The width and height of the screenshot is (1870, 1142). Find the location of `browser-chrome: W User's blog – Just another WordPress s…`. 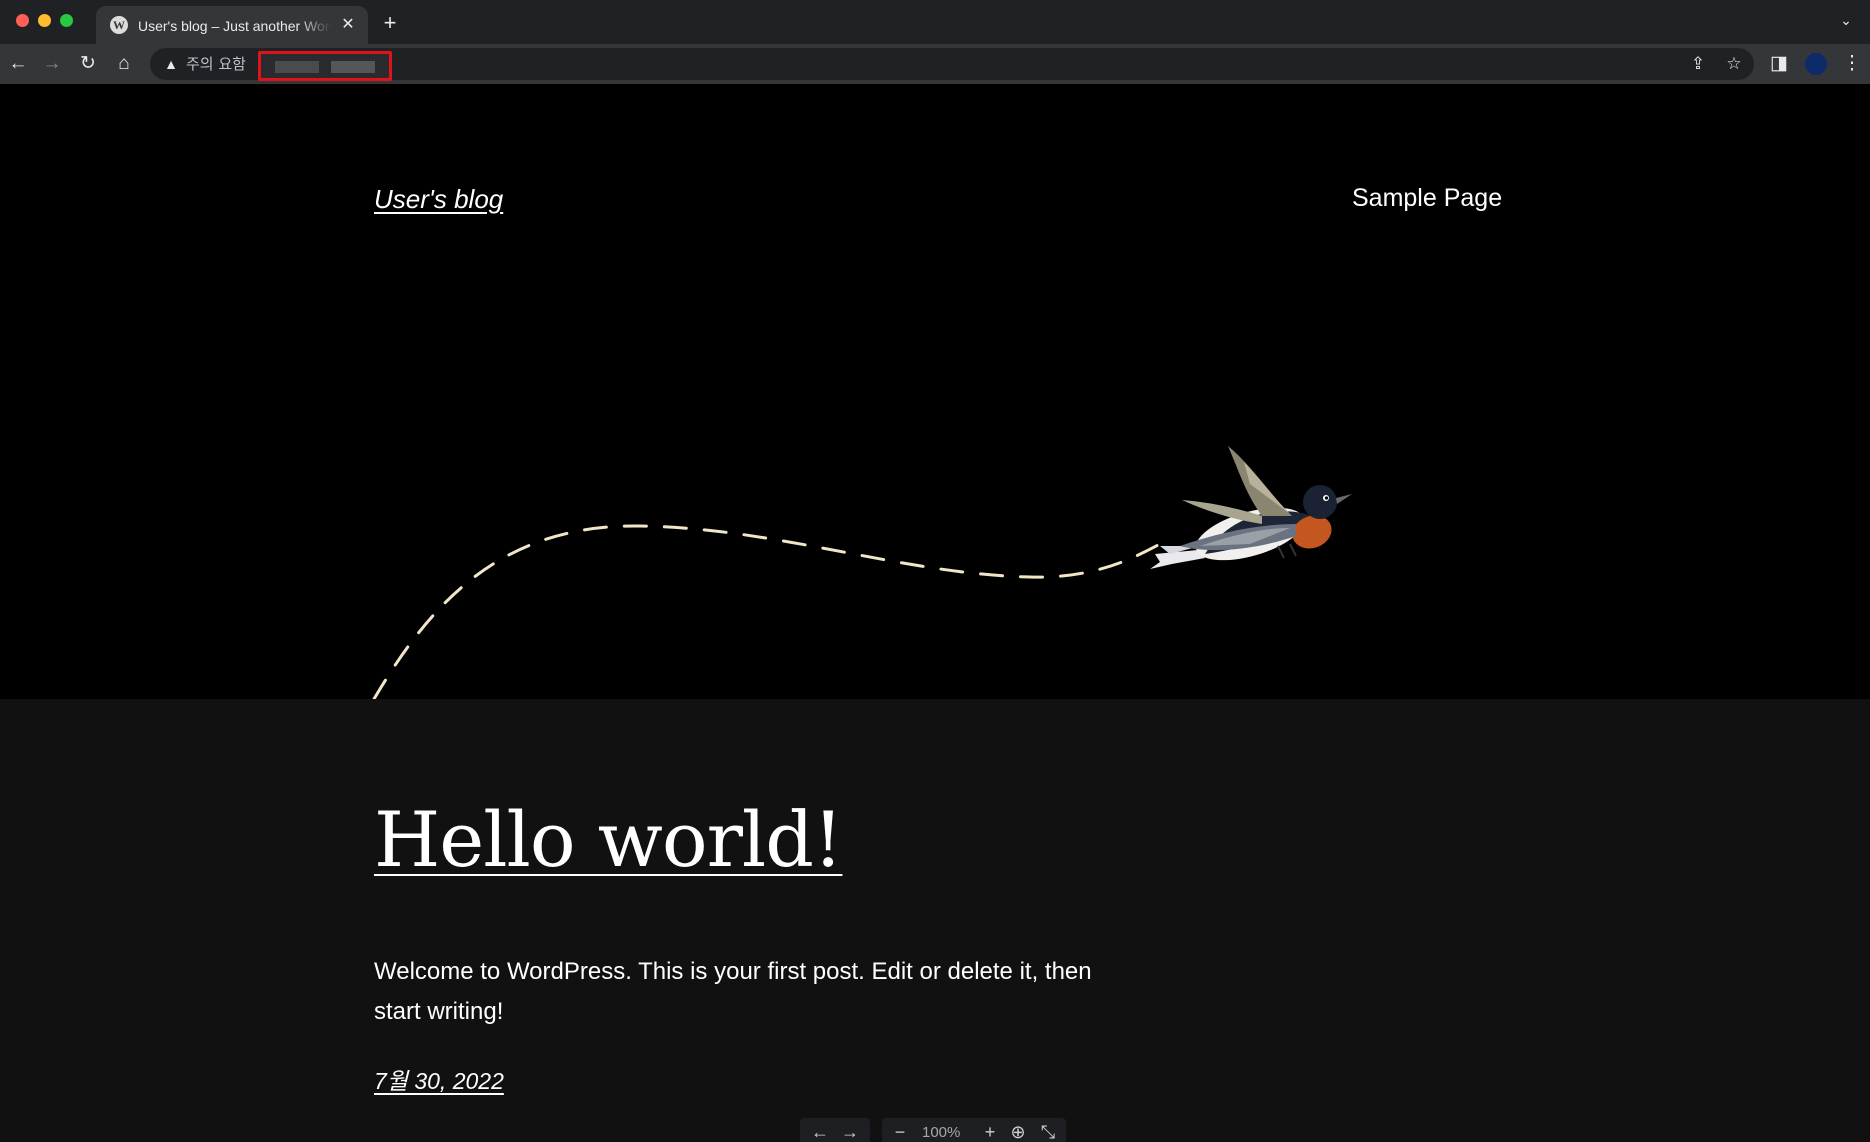

browser-chrome: W User's blog – Just another WordPress s… is located at coordinates (935, 42).